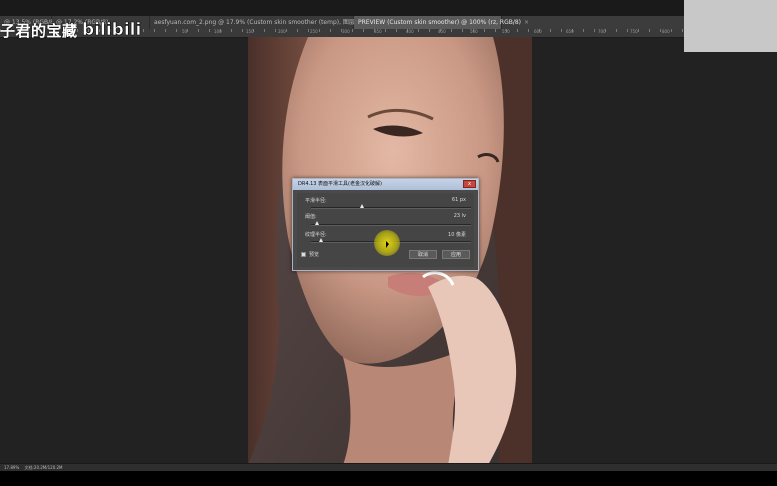 Image resolution: width=777 pixels, height=486 pixels. What do you see at coordinates (218, 31) in the screenshot?
I see `ruler-number: 100` at bounding box center [218, 31].